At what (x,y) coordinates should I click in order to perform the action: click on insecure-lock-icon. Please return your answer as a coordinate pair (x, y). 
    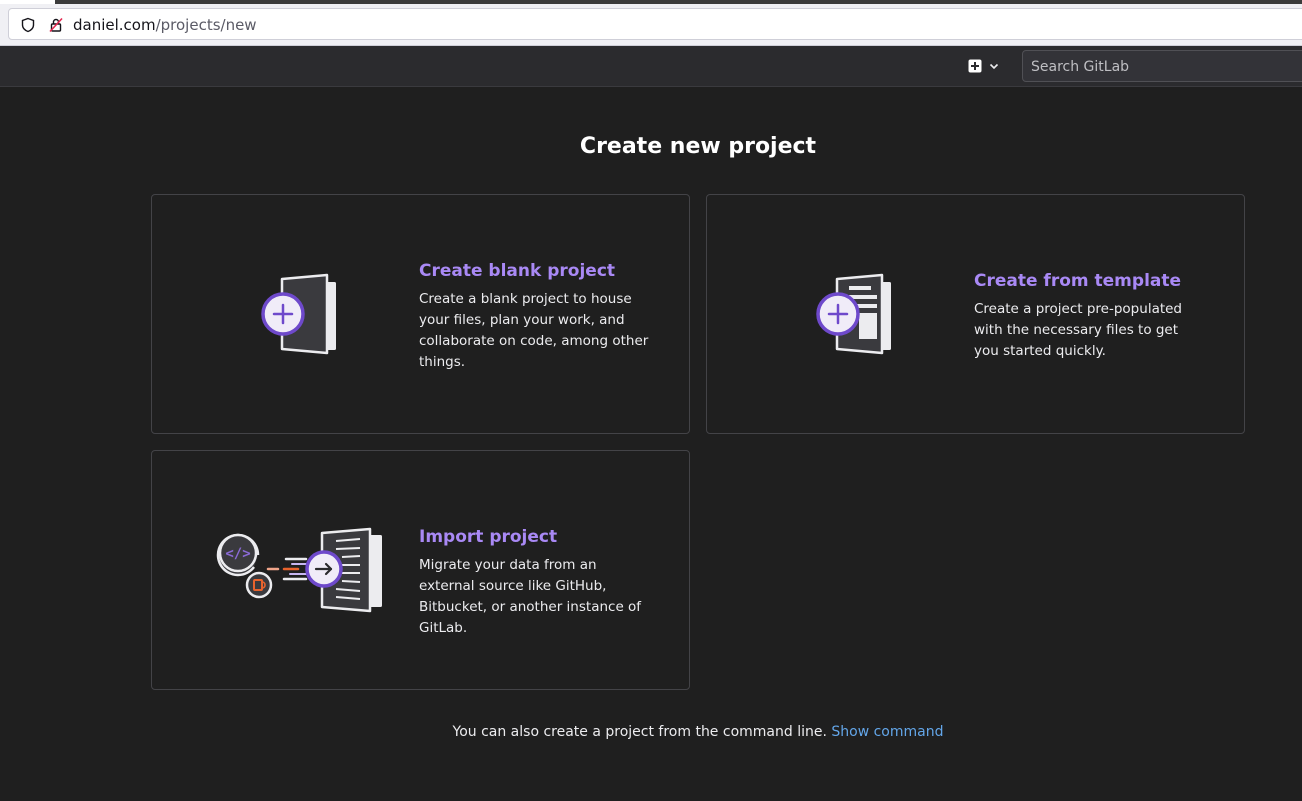
    Looking at the image, I should click on (56, 25).